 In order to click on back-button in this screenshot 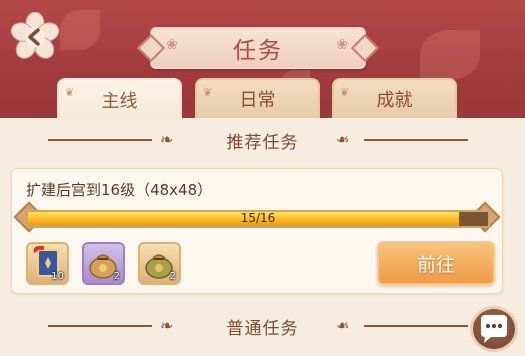, I will do `click(35, 36)`.